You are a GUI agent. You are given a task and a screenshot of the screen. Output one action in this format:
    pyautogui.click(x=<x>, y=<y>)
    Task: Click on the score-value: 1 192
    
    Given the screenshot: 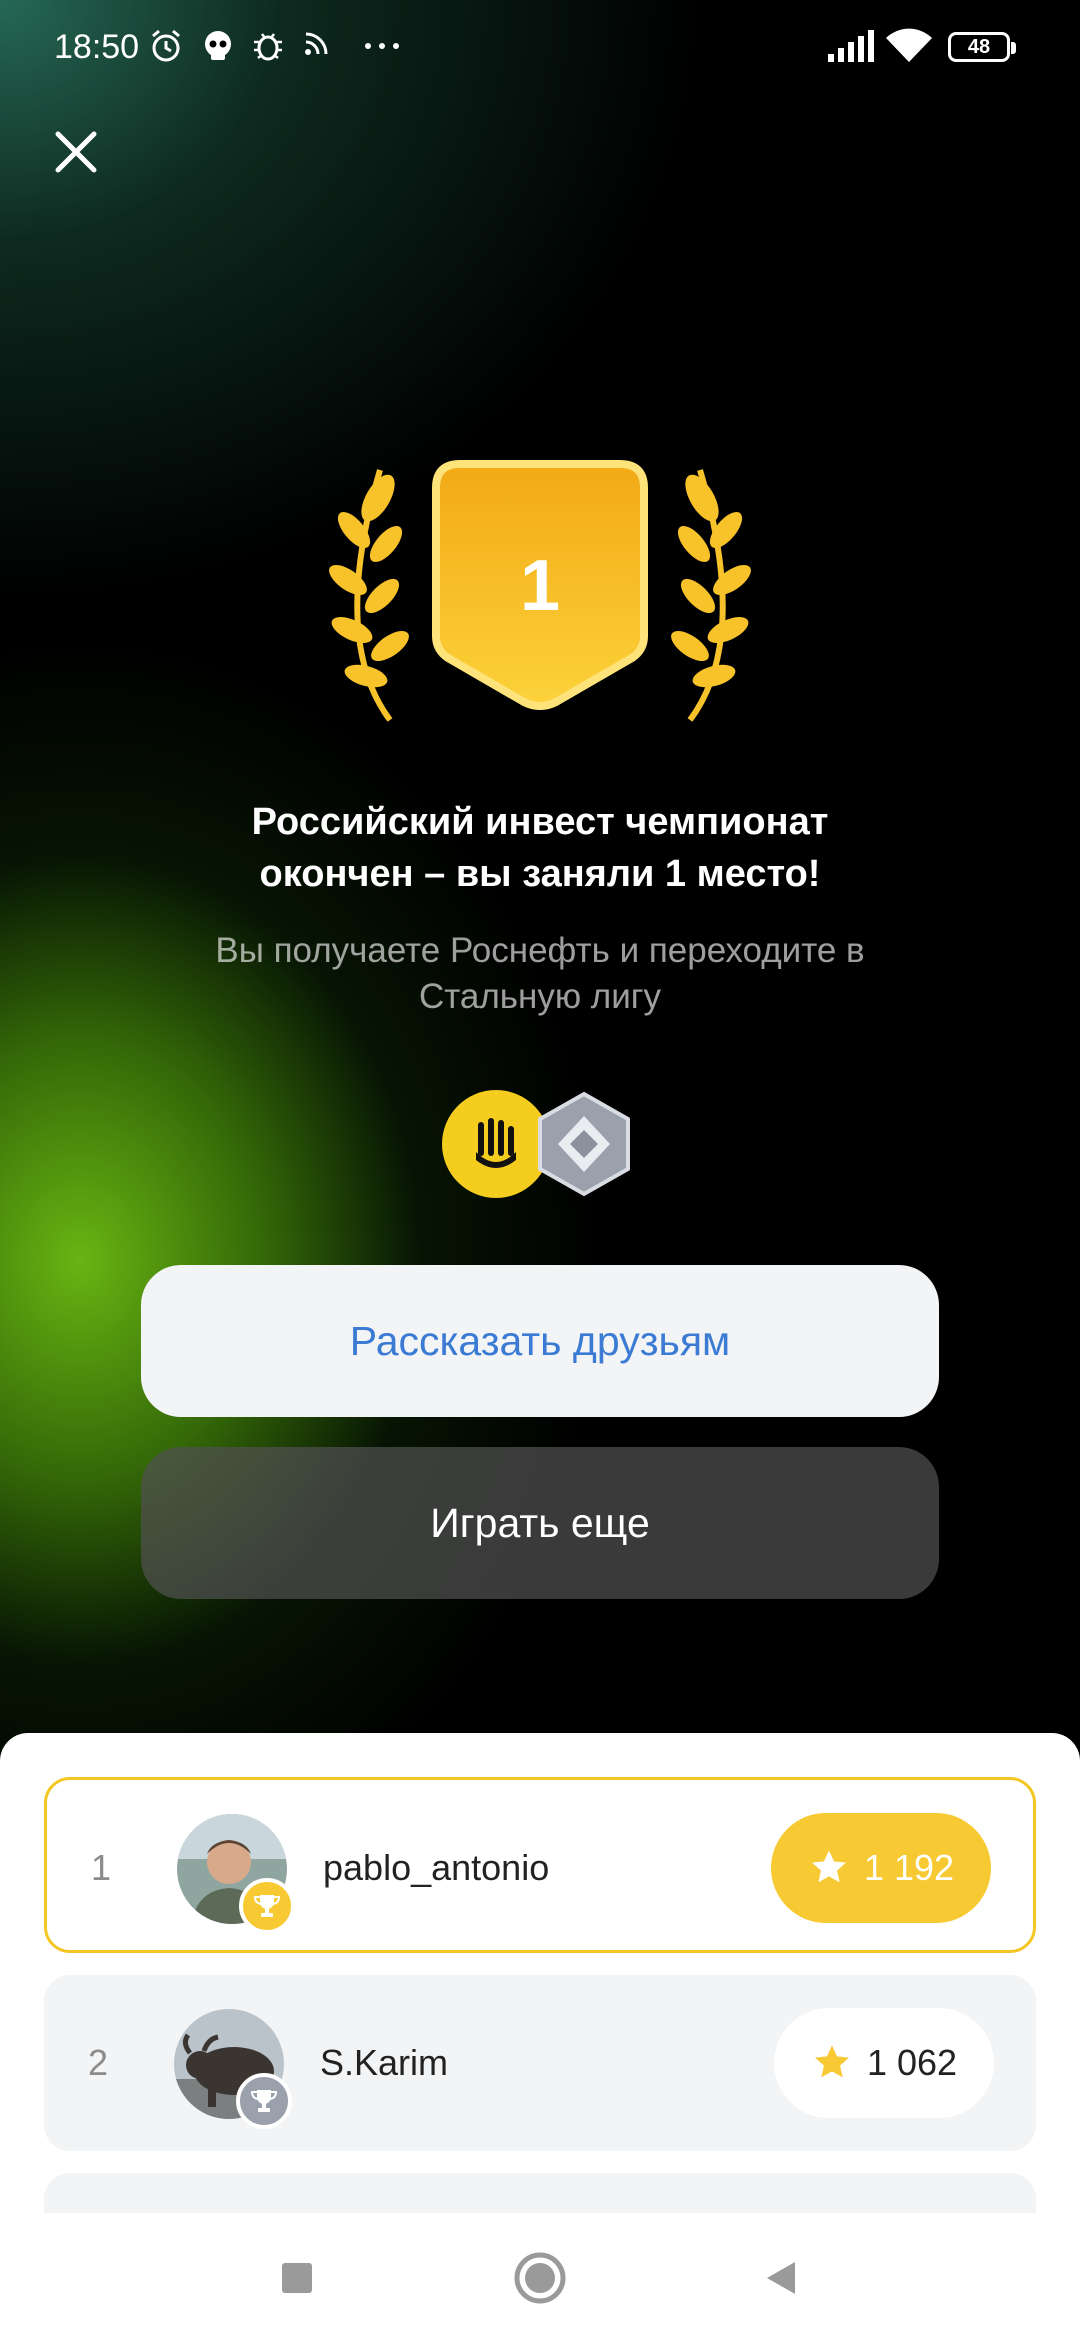 What is the action you would take?
    pyautogui.click(x=909, y=1867)
    